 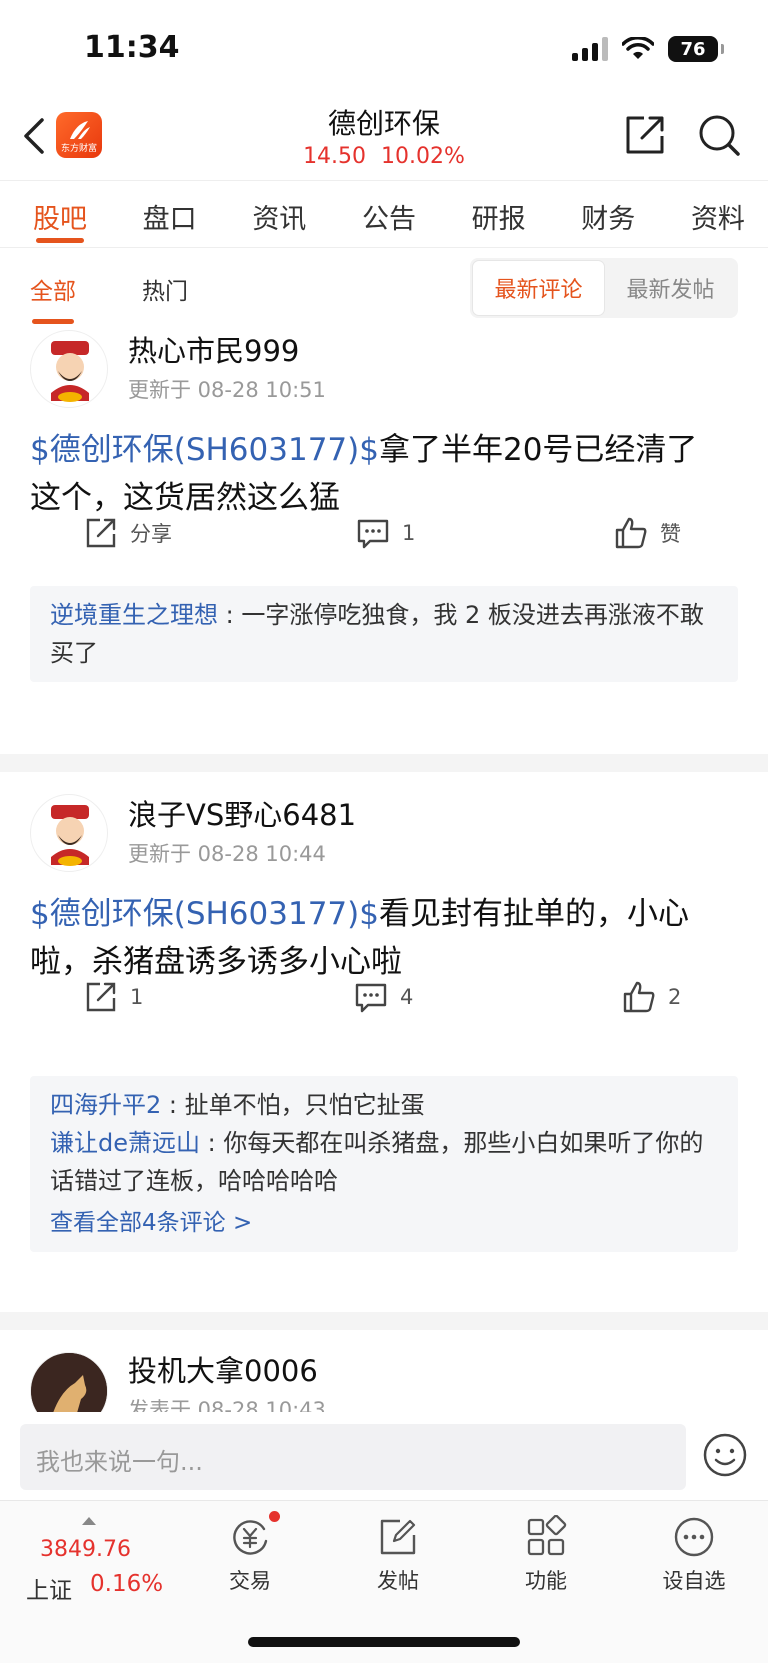 I want to click on tab-guba: 股吧, so click(x=60, y=214).